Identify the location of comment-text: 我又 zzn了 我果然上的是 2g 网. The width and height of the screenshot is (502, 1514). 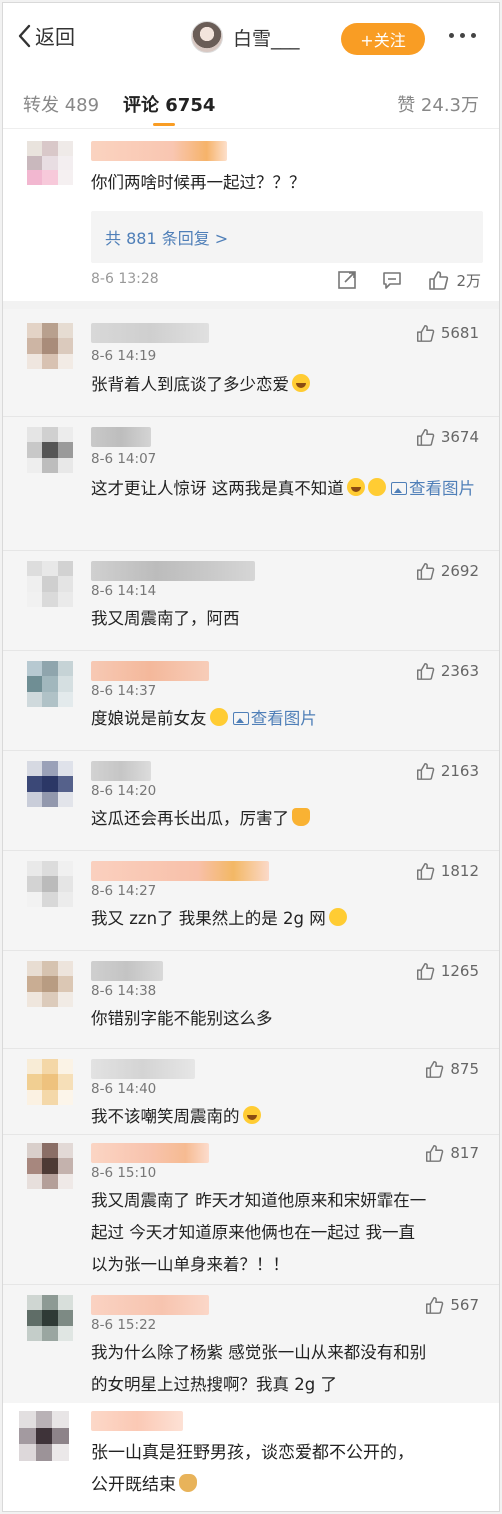
(219, 919).